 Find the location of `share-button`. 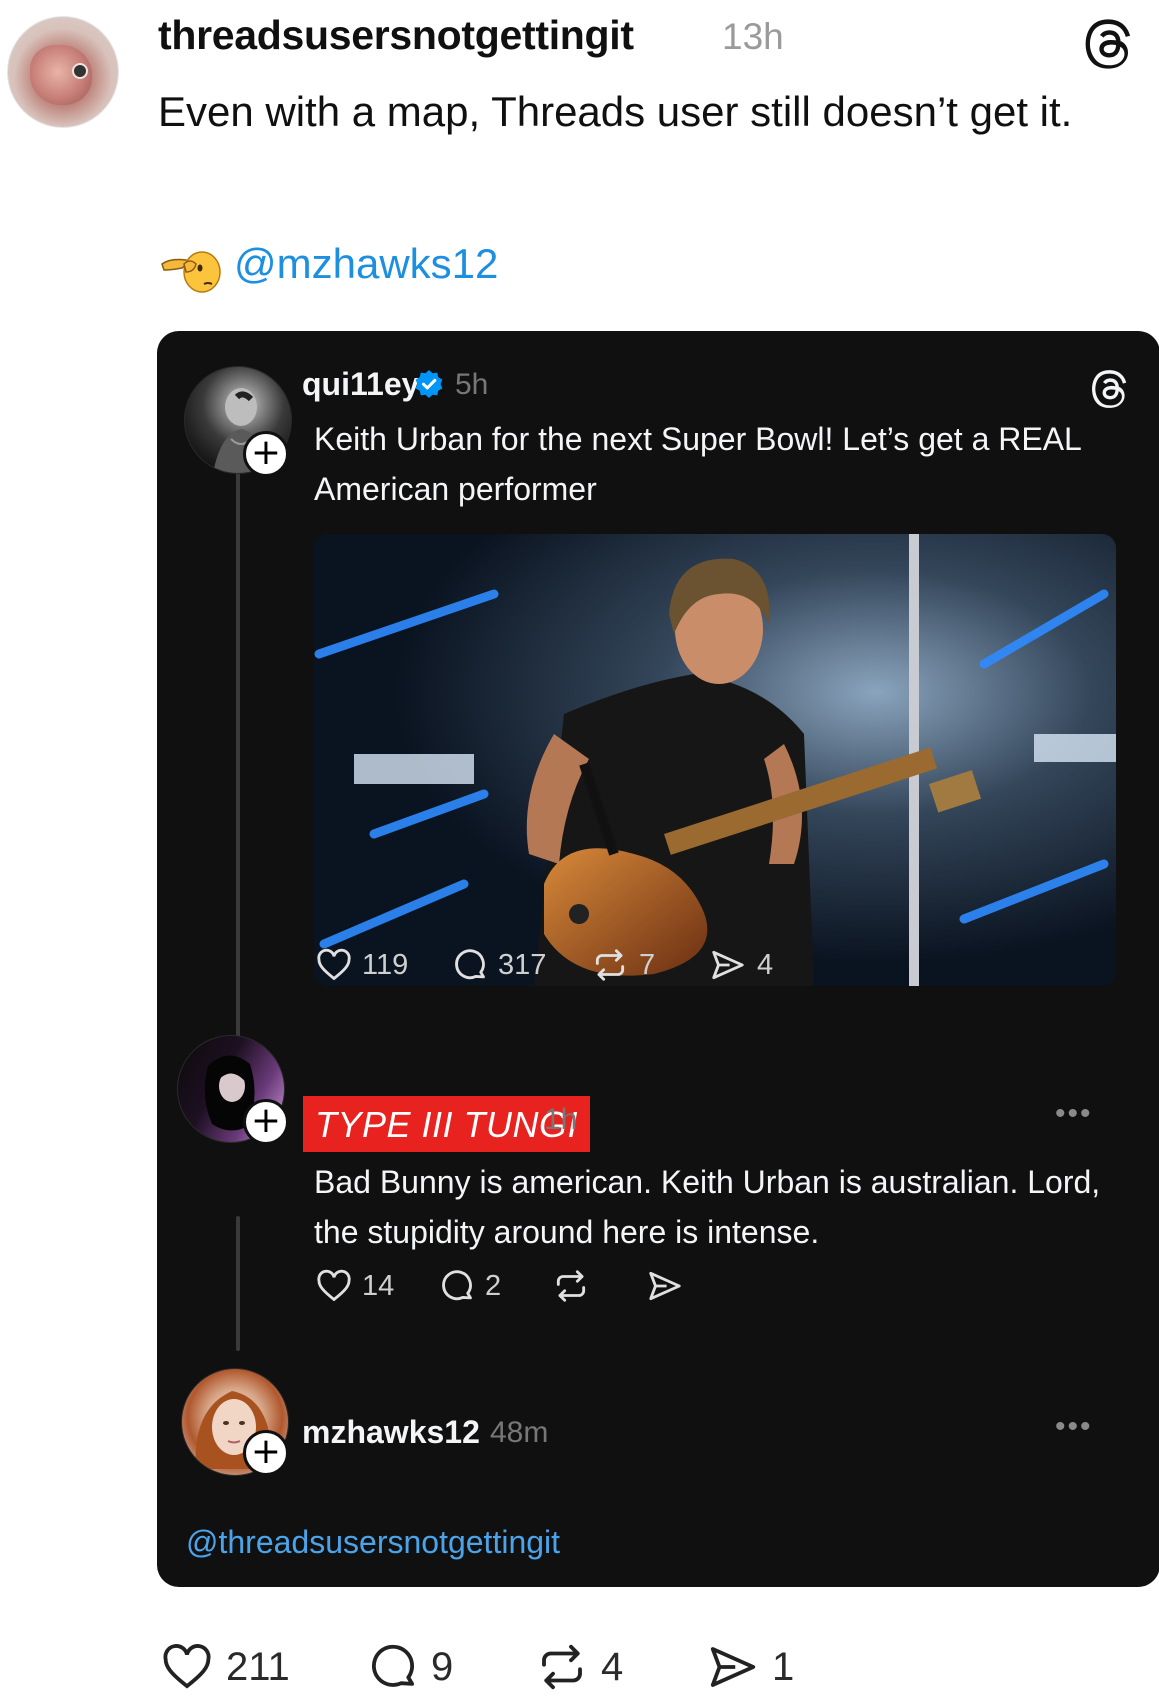

share-button is located at coordinates (665, 1286).